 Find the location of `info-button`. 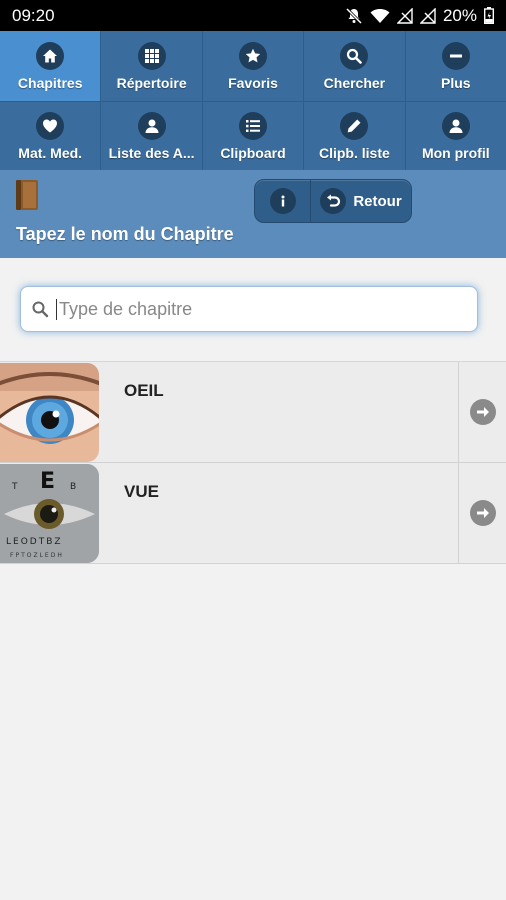

info-button is located at coordinates (283, 201).